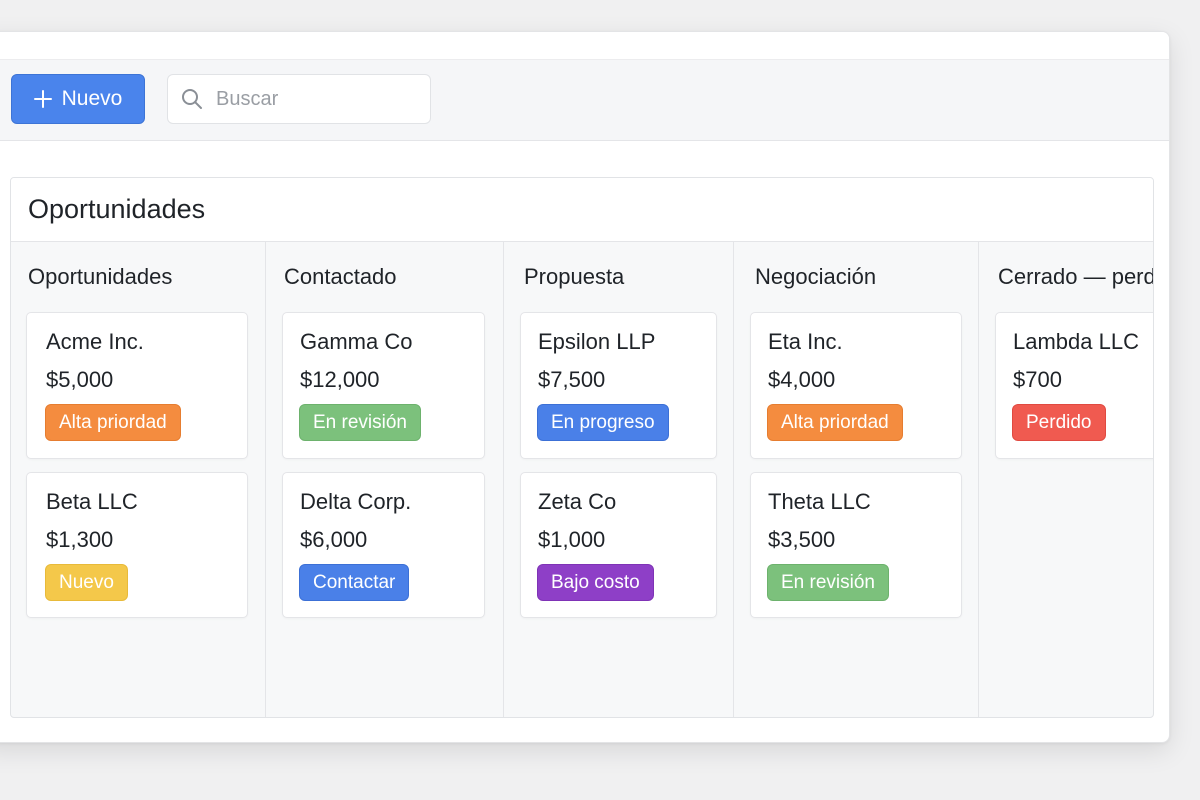 The width and height of the screenshot is (1200, 800). What do you see at coordinates (802, 539) in the screenshot?
I see `card-amount: $3,500` at bounding box center [802, 539].